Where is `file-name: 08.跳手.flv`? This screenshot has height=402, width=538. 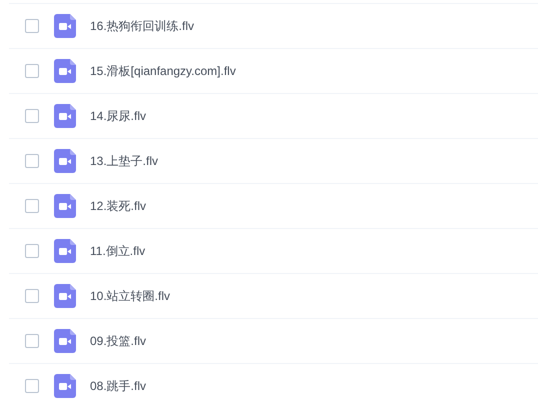 file-name: 08.跳手.flv is located at coordinates (118, 386).